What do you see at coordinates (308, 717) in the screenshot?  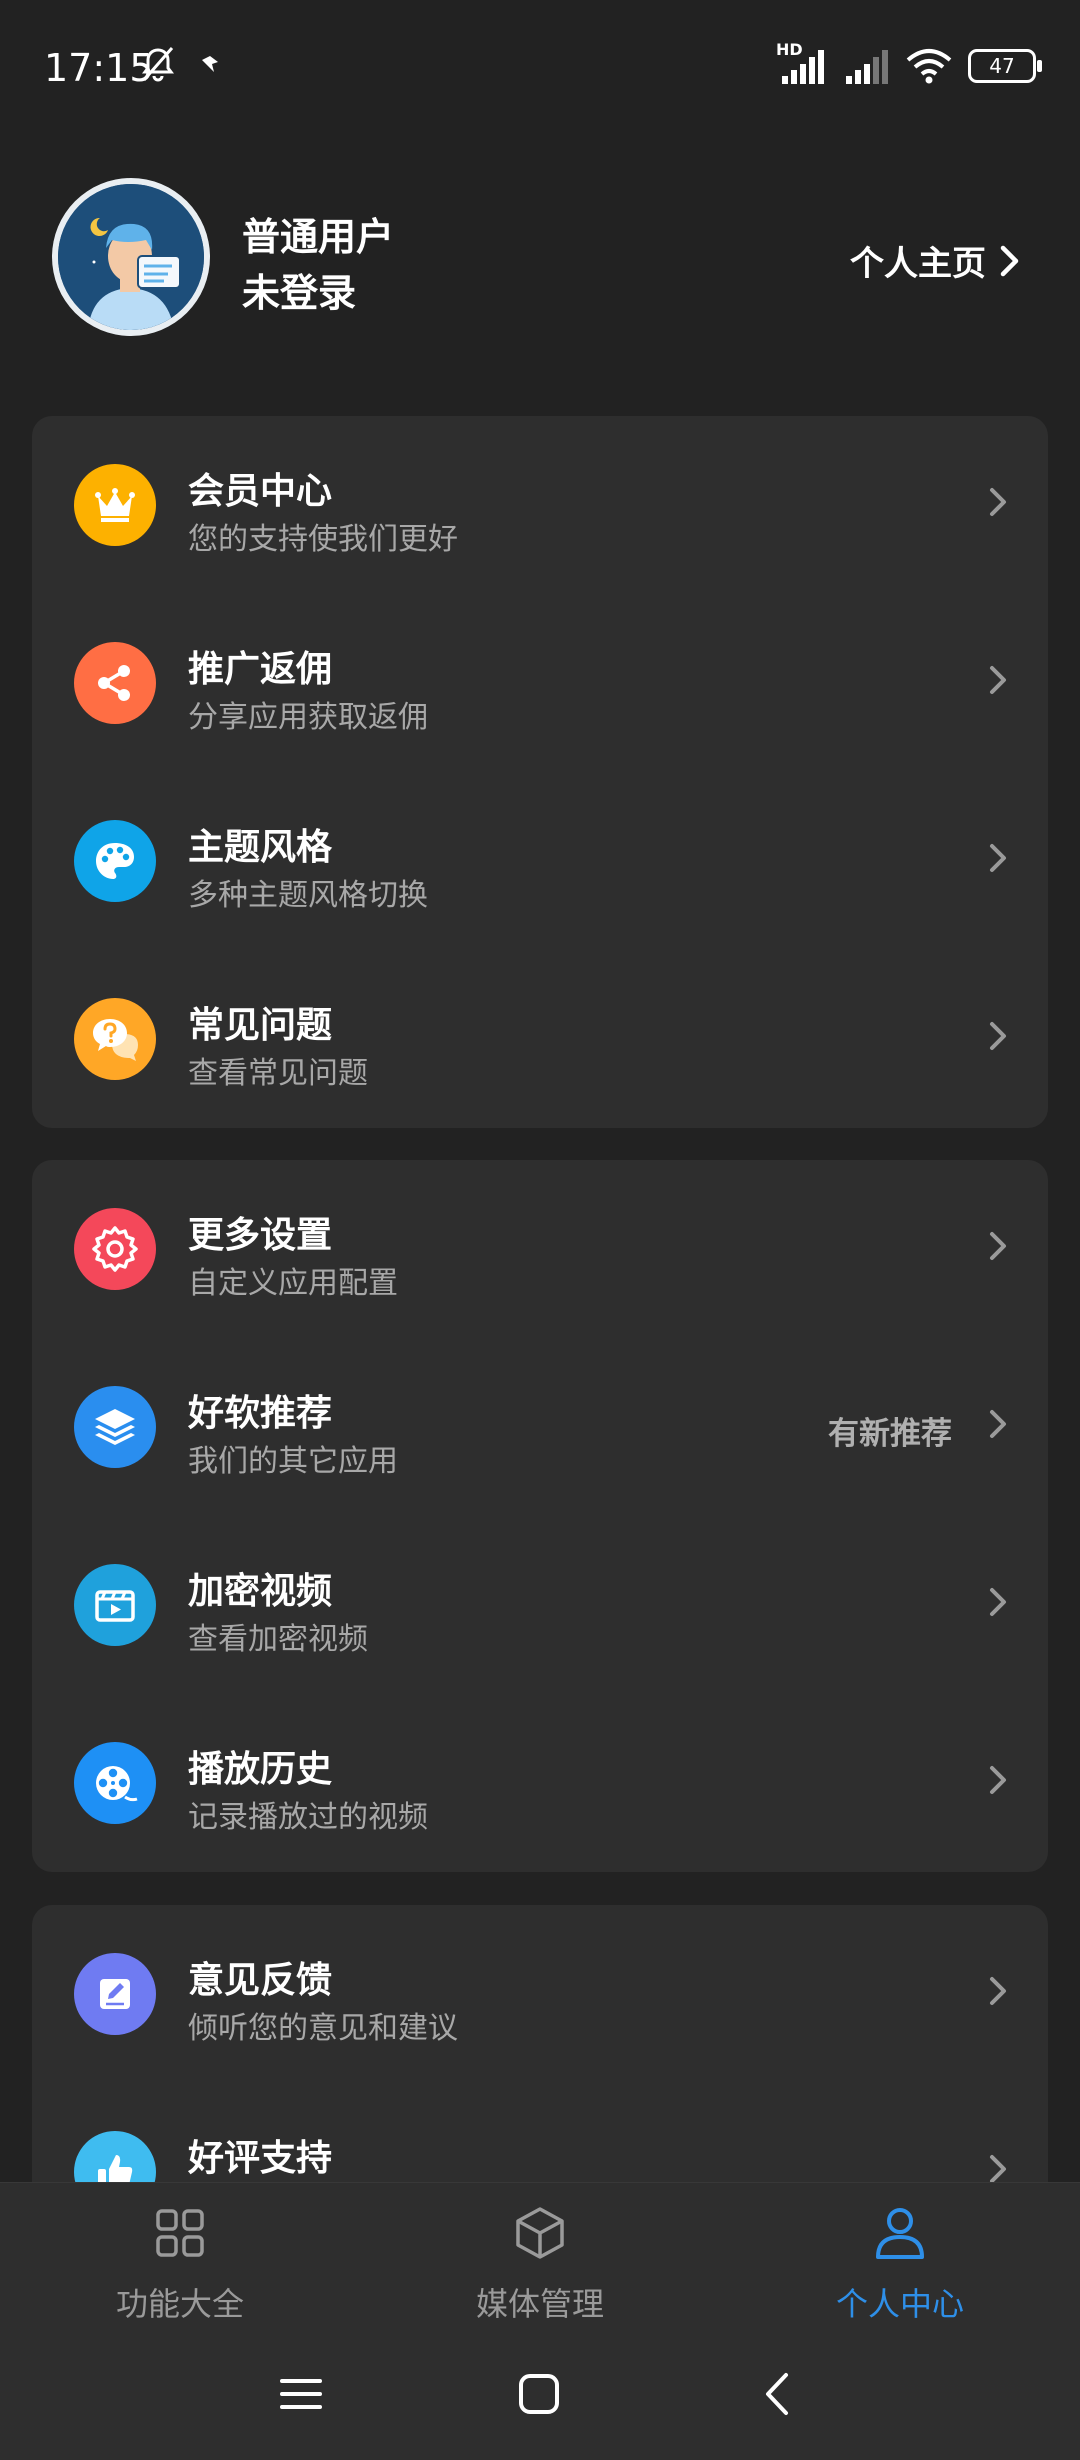 I see `menu-item-subtitle: 分享应用获取返佣` at bounding box center [308, 717].